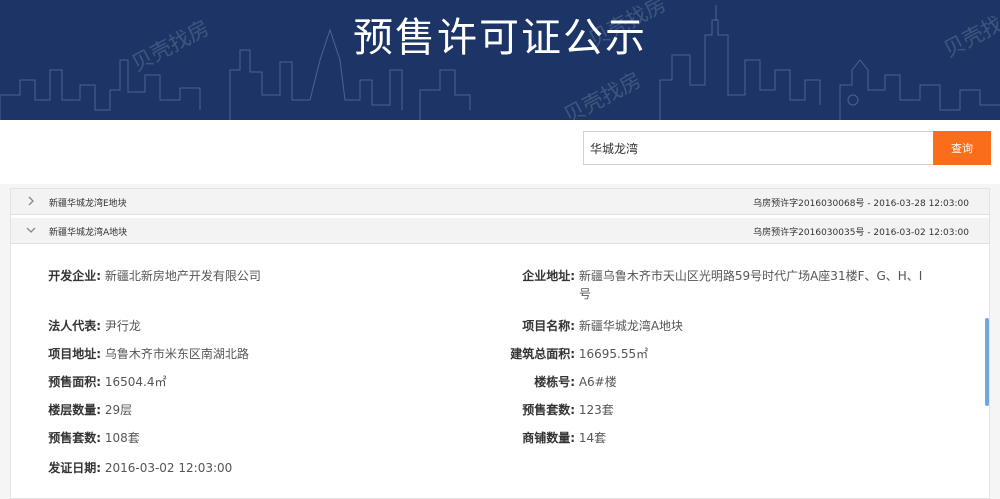  I want to click on field-company-address: 企业地址: 新疆乌鲁木齐市天山区光明路59号时代广场A座31楼F、G、H、I, so click(714, 275).